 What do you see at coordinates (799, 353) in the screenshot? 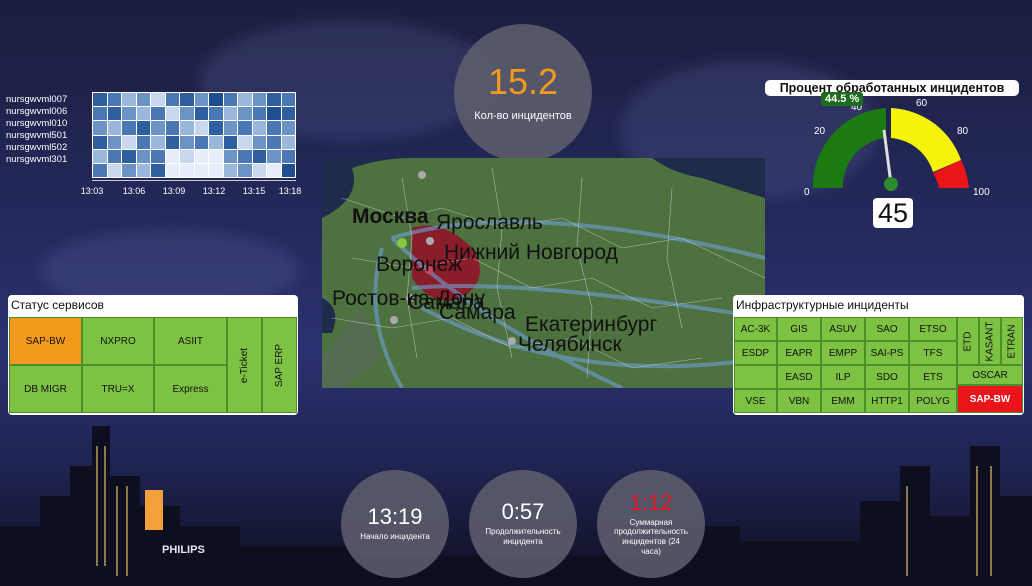
I see `infra-eapr: EAPR` at bounding box center [799, 353].